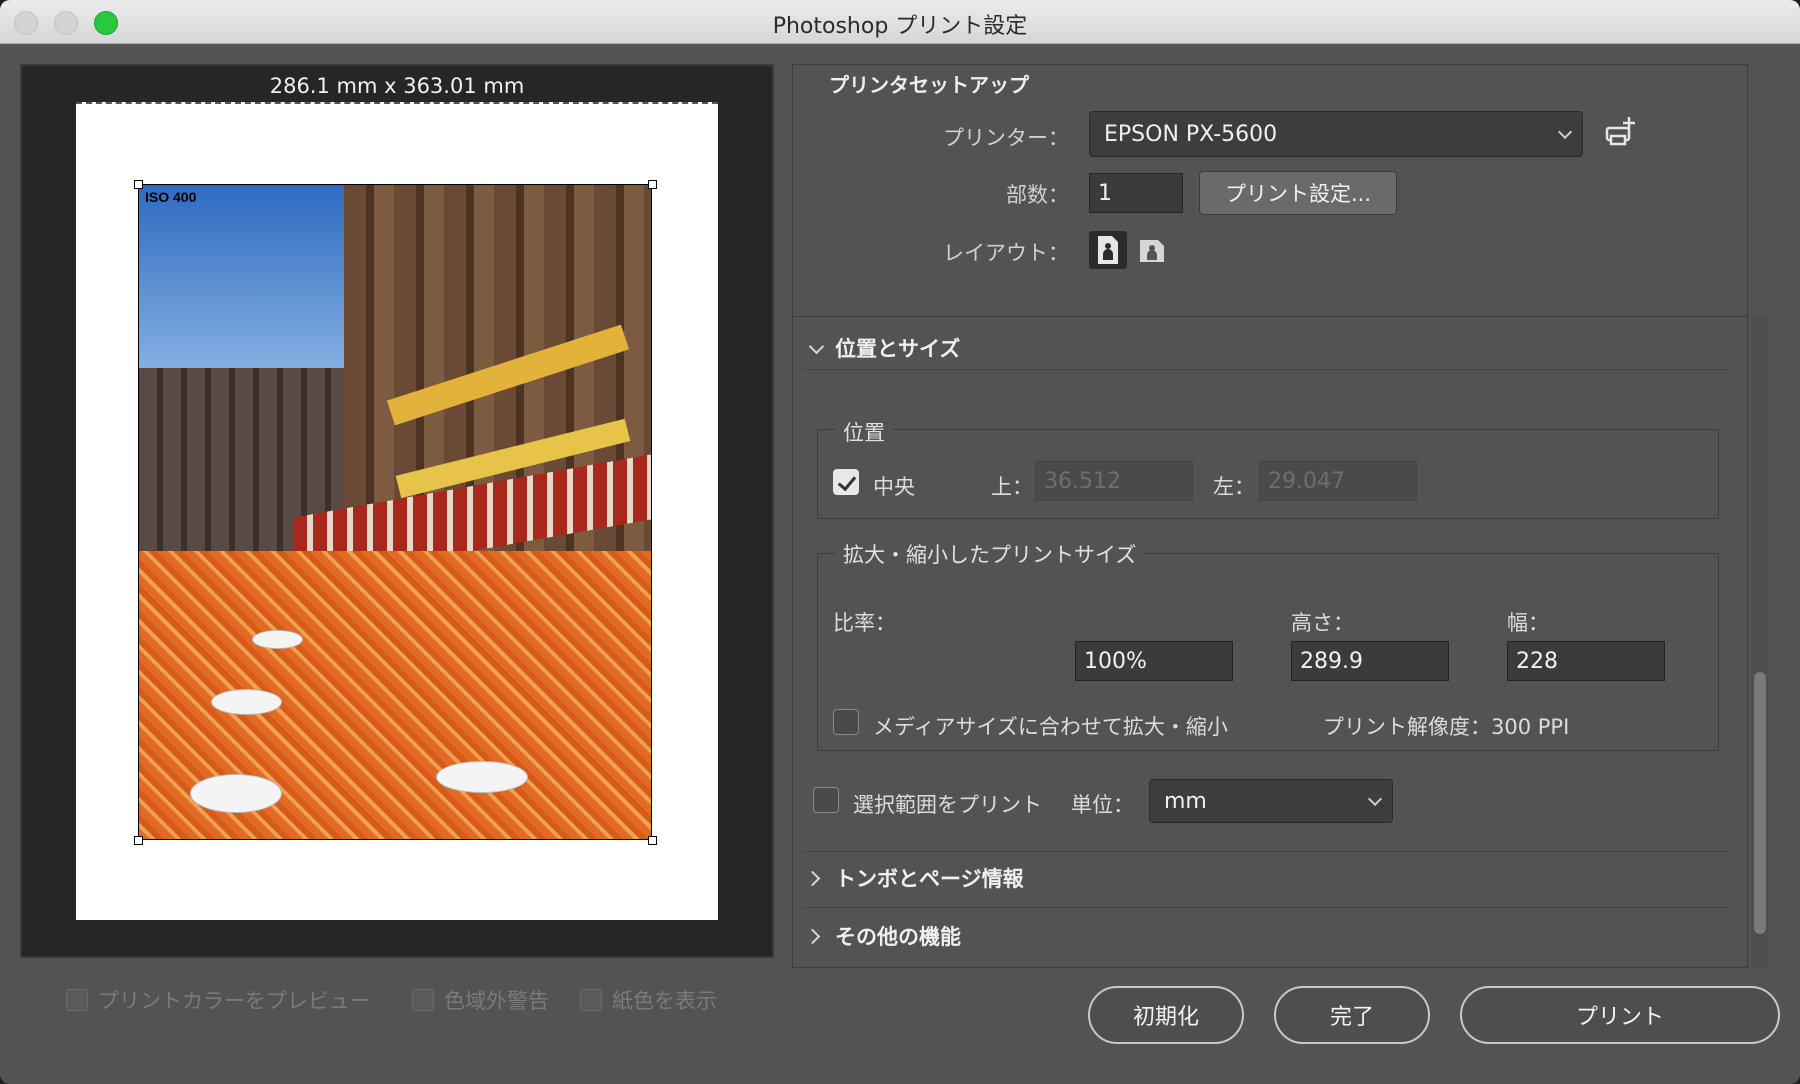  What do you see at coordinates (1191, 134) in the screenshot?
I see `printer-value: EPSON PX-5600` at bounding box center [1191, 134].